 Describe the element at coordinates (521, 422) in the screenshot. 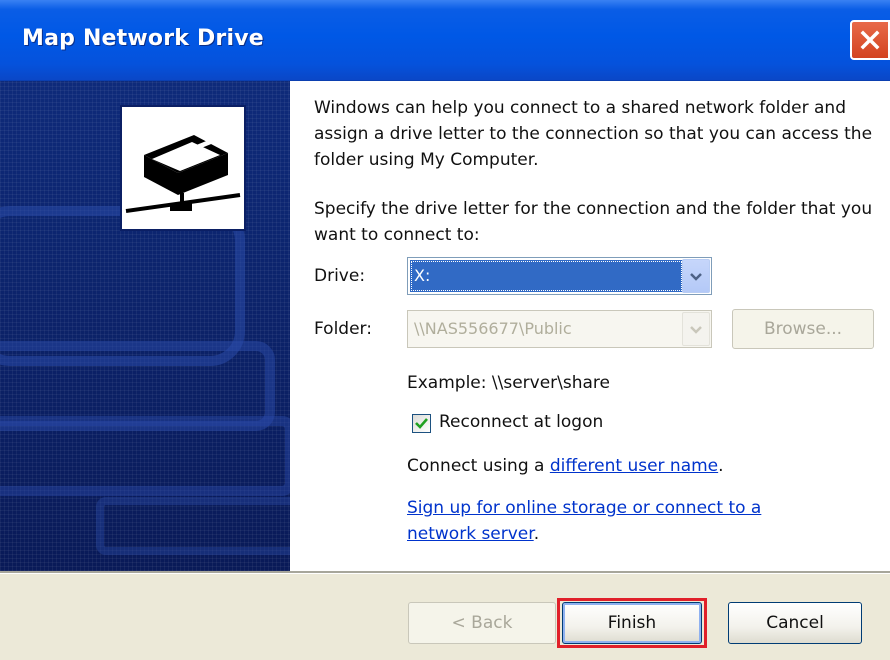

I see `reconnect-label: Reconnect at logon` at that location.